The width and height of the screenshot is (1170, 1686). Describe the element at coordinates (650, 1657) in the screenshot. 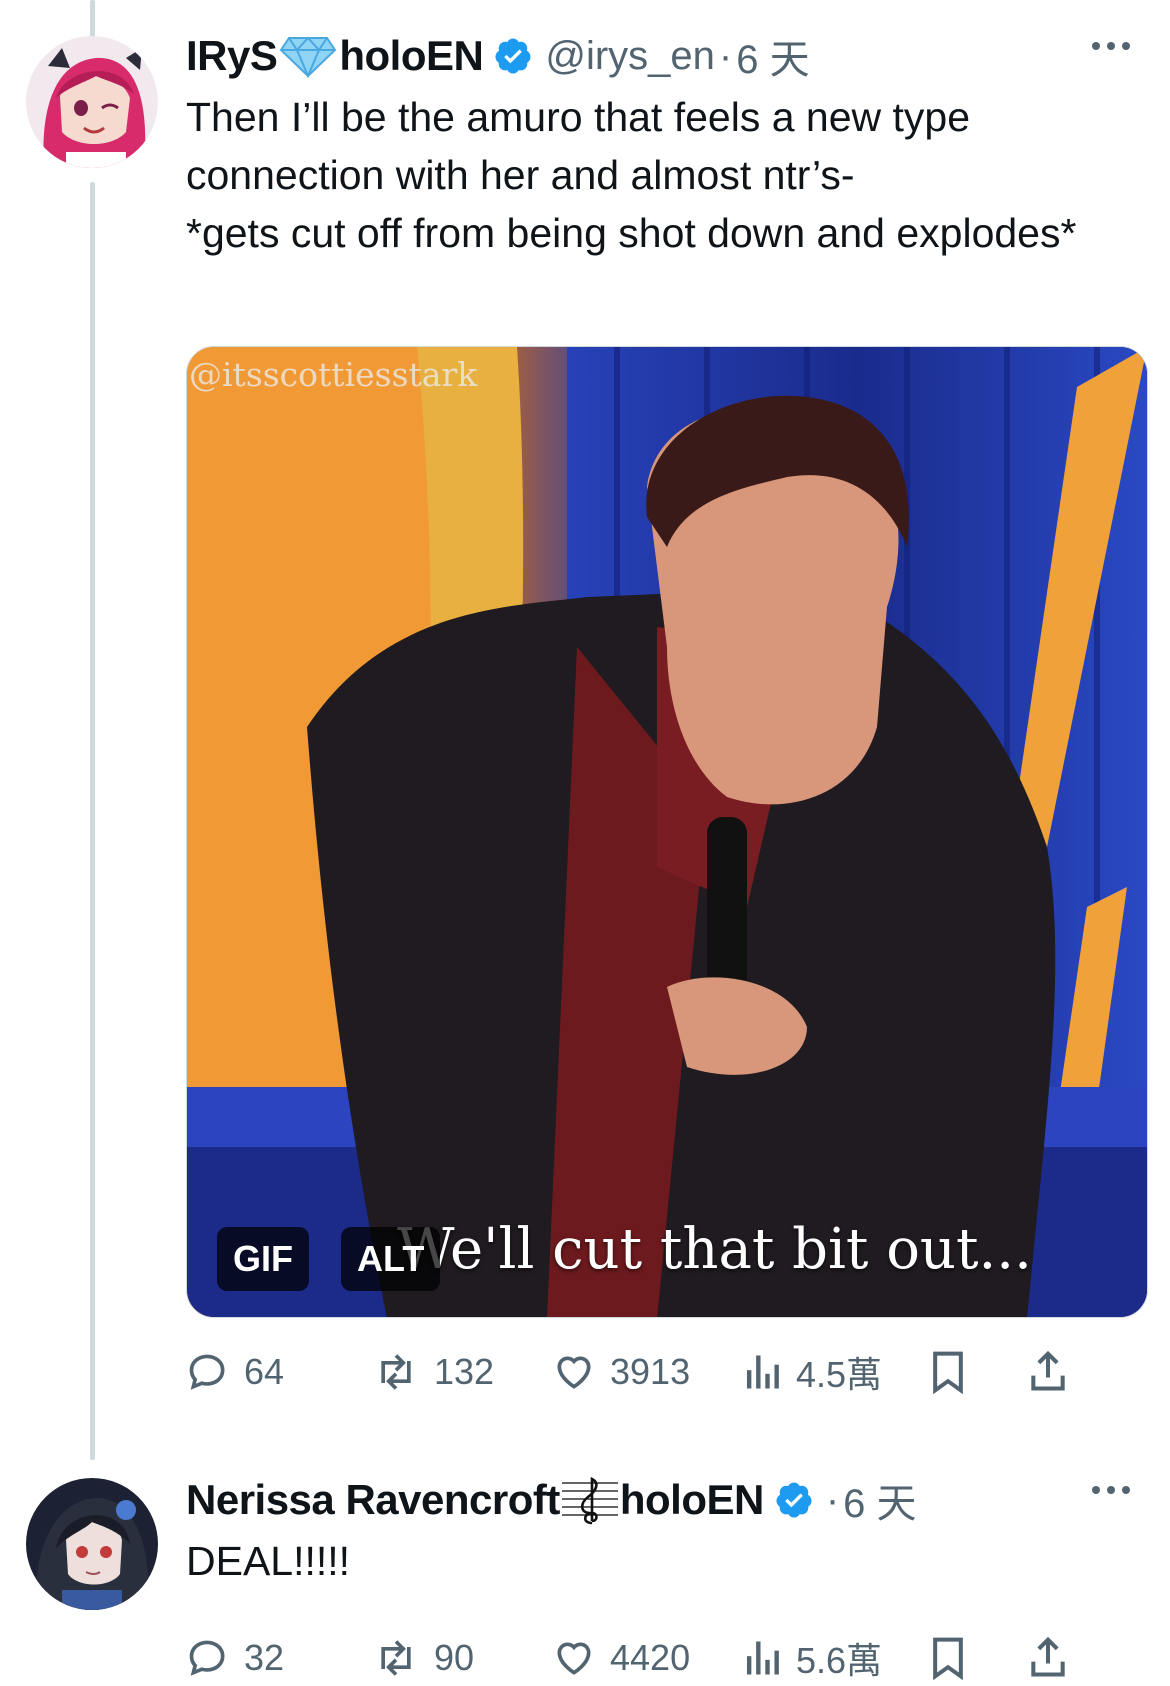

I see `like-count: 4420` at that location.